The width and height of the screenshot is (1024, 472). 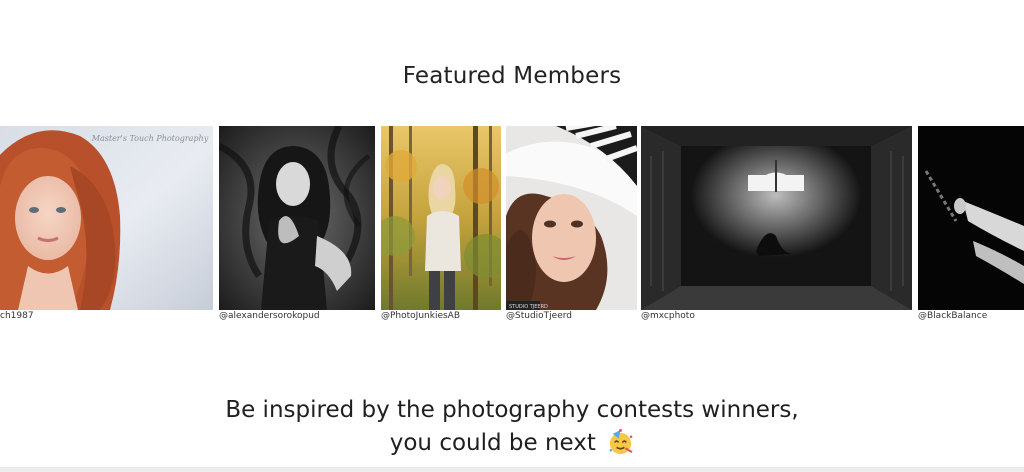 What do you see at coordinates (620, 442) in the screenshot?
I see `party-face-icon` at bounding box center [620, 442].